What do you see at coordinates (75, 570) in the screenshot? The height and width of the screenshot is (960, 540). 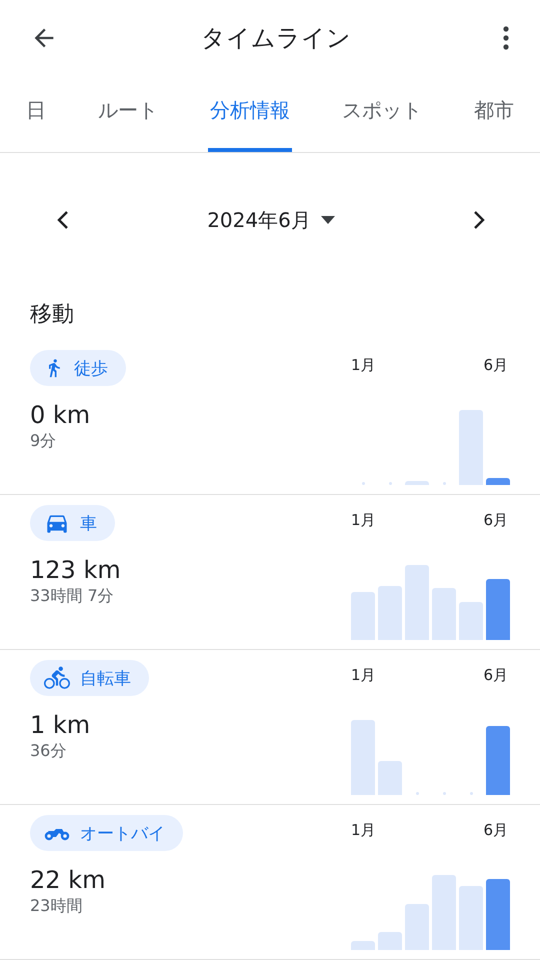 I see `distance-text: 123 km` at bounding box center [75, 570].